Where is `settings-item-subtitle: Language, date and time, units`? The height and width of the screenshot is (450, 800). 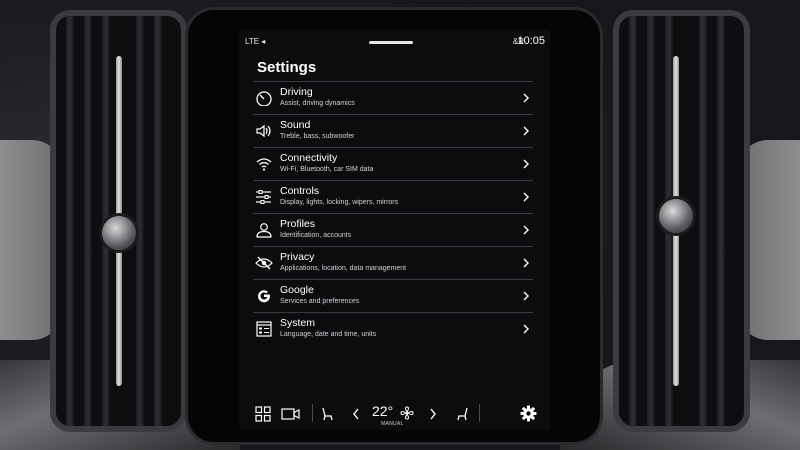 settings-item-subtitle: Language, date and time, units is located at coordinates (328, 334).